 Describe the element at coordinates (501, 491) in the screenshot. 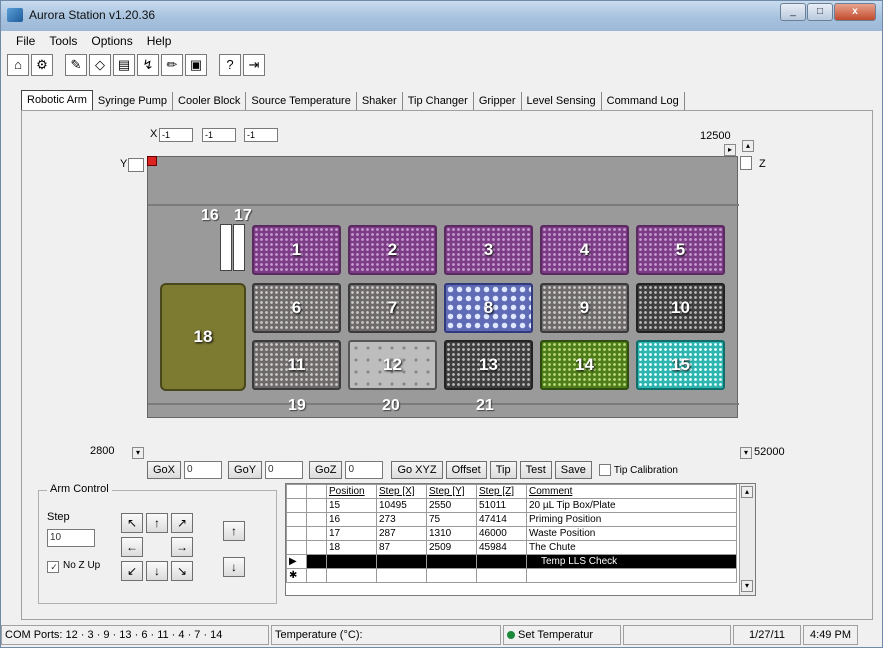

I see `column-step-z: Step [Z]` at that location.